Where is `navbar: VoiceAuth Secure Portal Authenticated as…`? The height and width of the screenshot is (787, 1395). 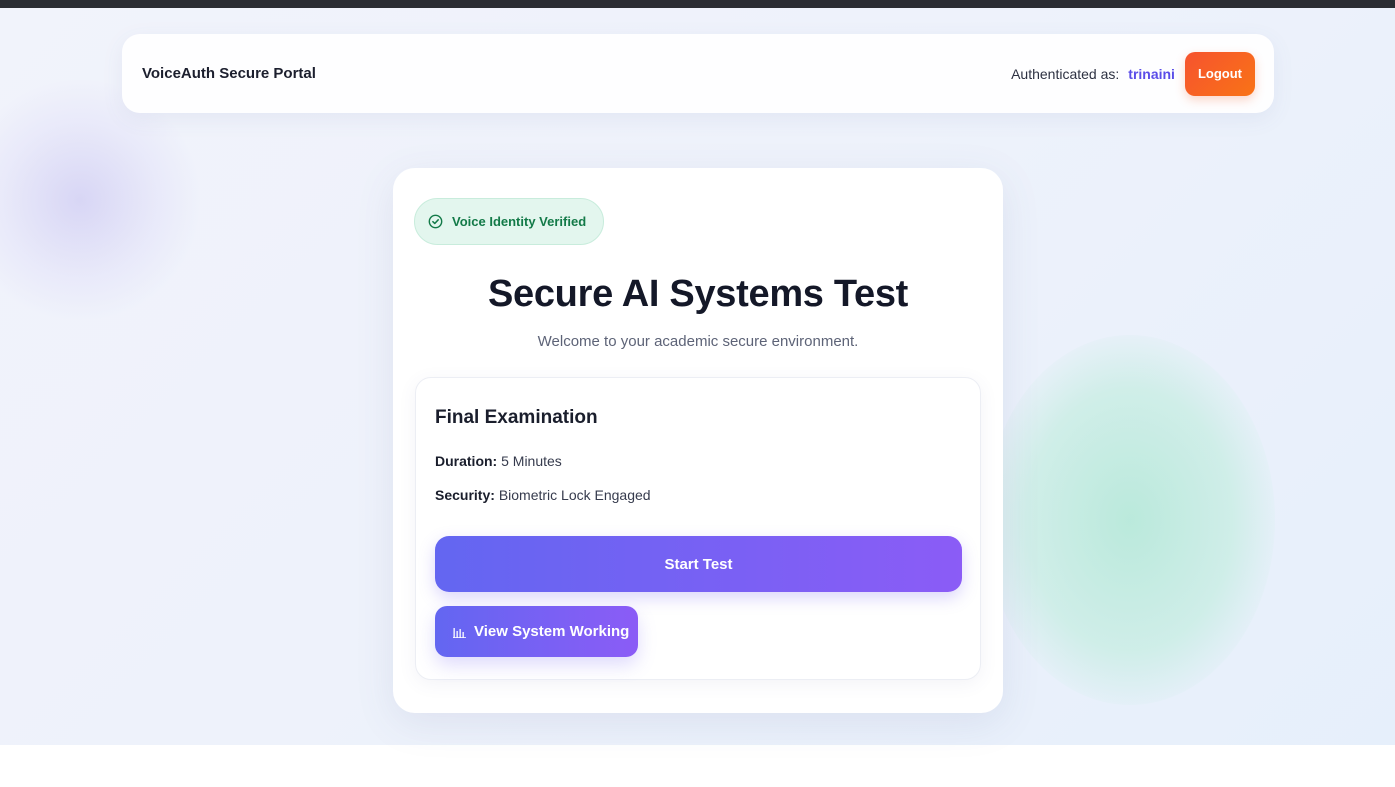 navbar: VoiceAuth Secure Portal Authenticated as… is located at coordinates (698, 73).